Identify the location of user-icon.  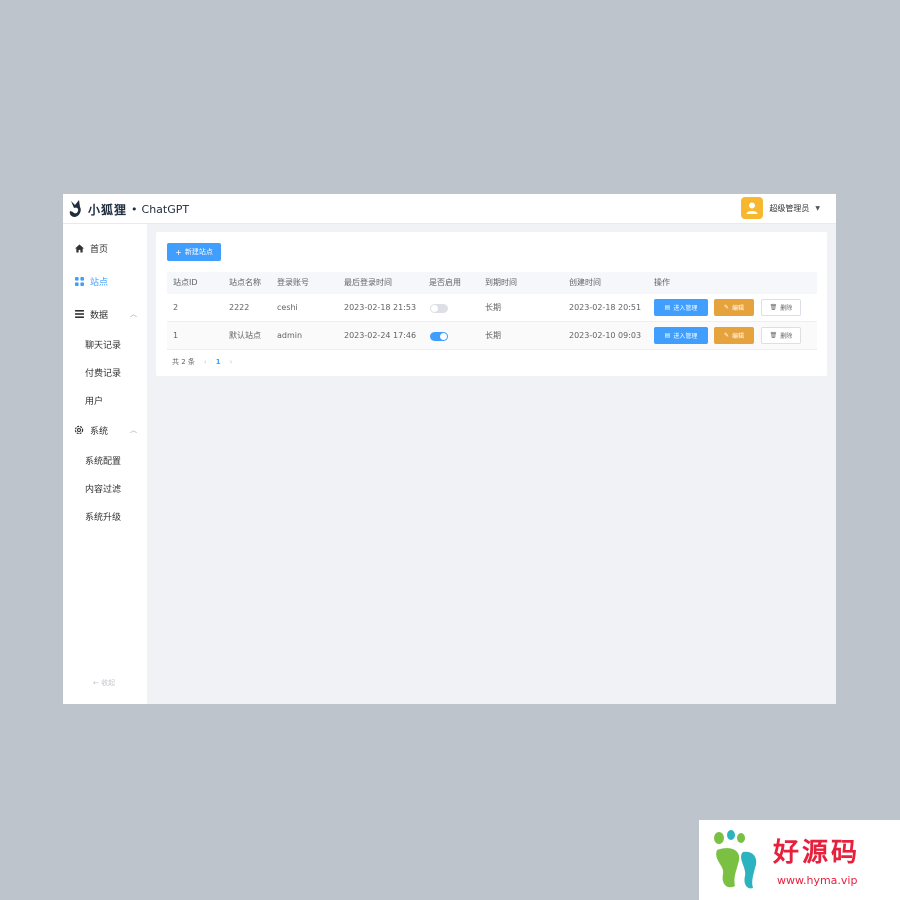
(752, 208).